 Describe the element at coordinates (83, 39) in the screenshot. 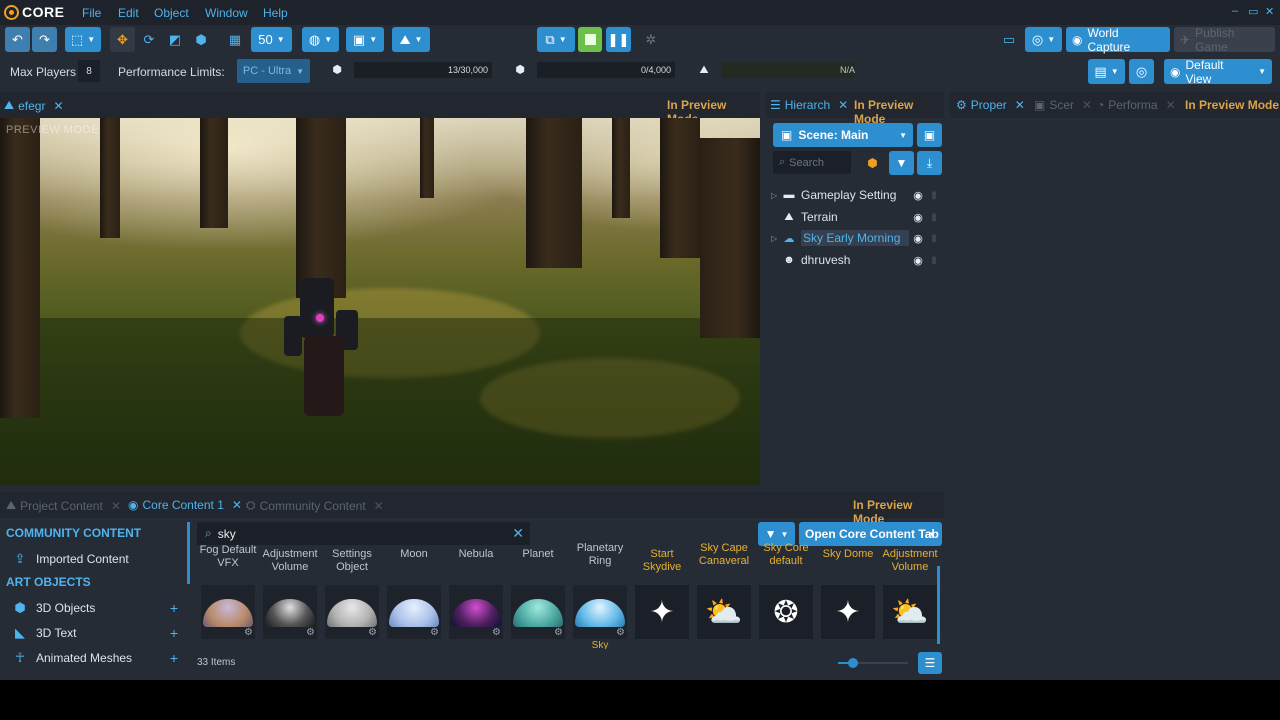

I see `selection-mode-dropdown: ⬚ ▼` at that location.